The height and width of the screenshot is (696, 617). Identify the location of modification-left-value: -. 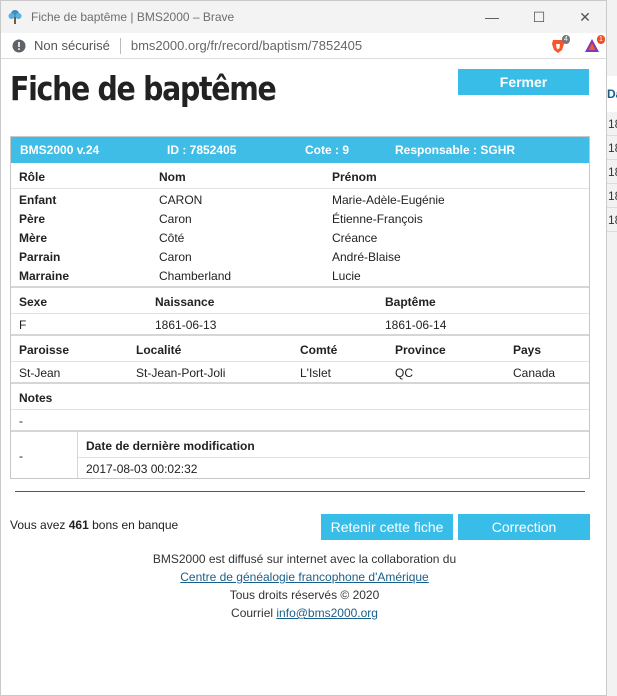
(21, 456).